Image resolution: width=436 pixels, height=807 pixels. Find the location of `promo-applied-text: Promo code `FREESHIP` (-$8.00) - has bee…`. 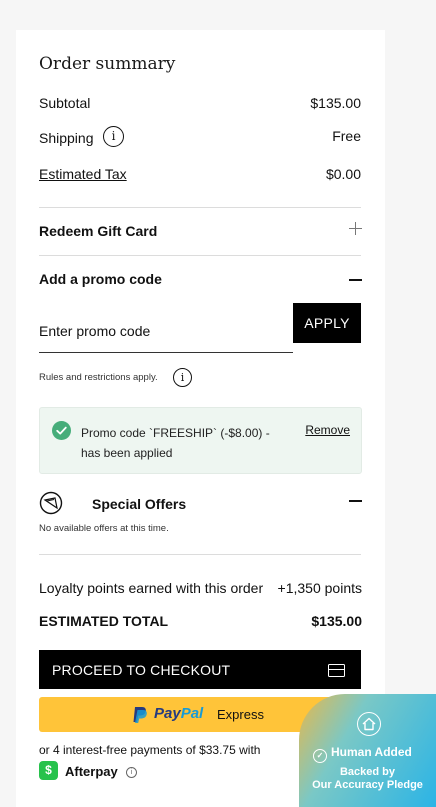

promo-applied-text: Promo code `FREESHIP` (-$8.00) - has bee… is located at coordinates (175, 443).